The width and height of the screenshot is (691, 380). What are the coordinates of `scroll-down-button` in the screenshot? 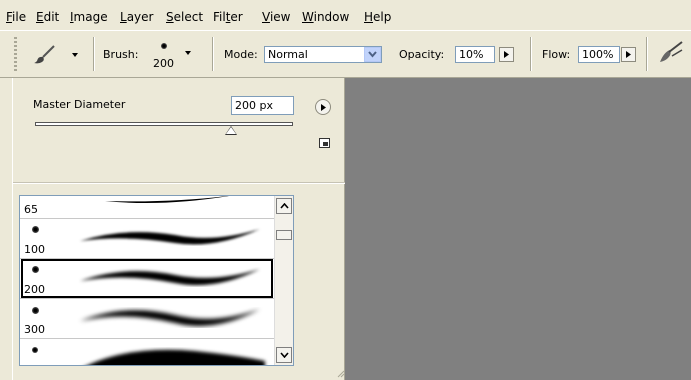 It's located at (284, 355).